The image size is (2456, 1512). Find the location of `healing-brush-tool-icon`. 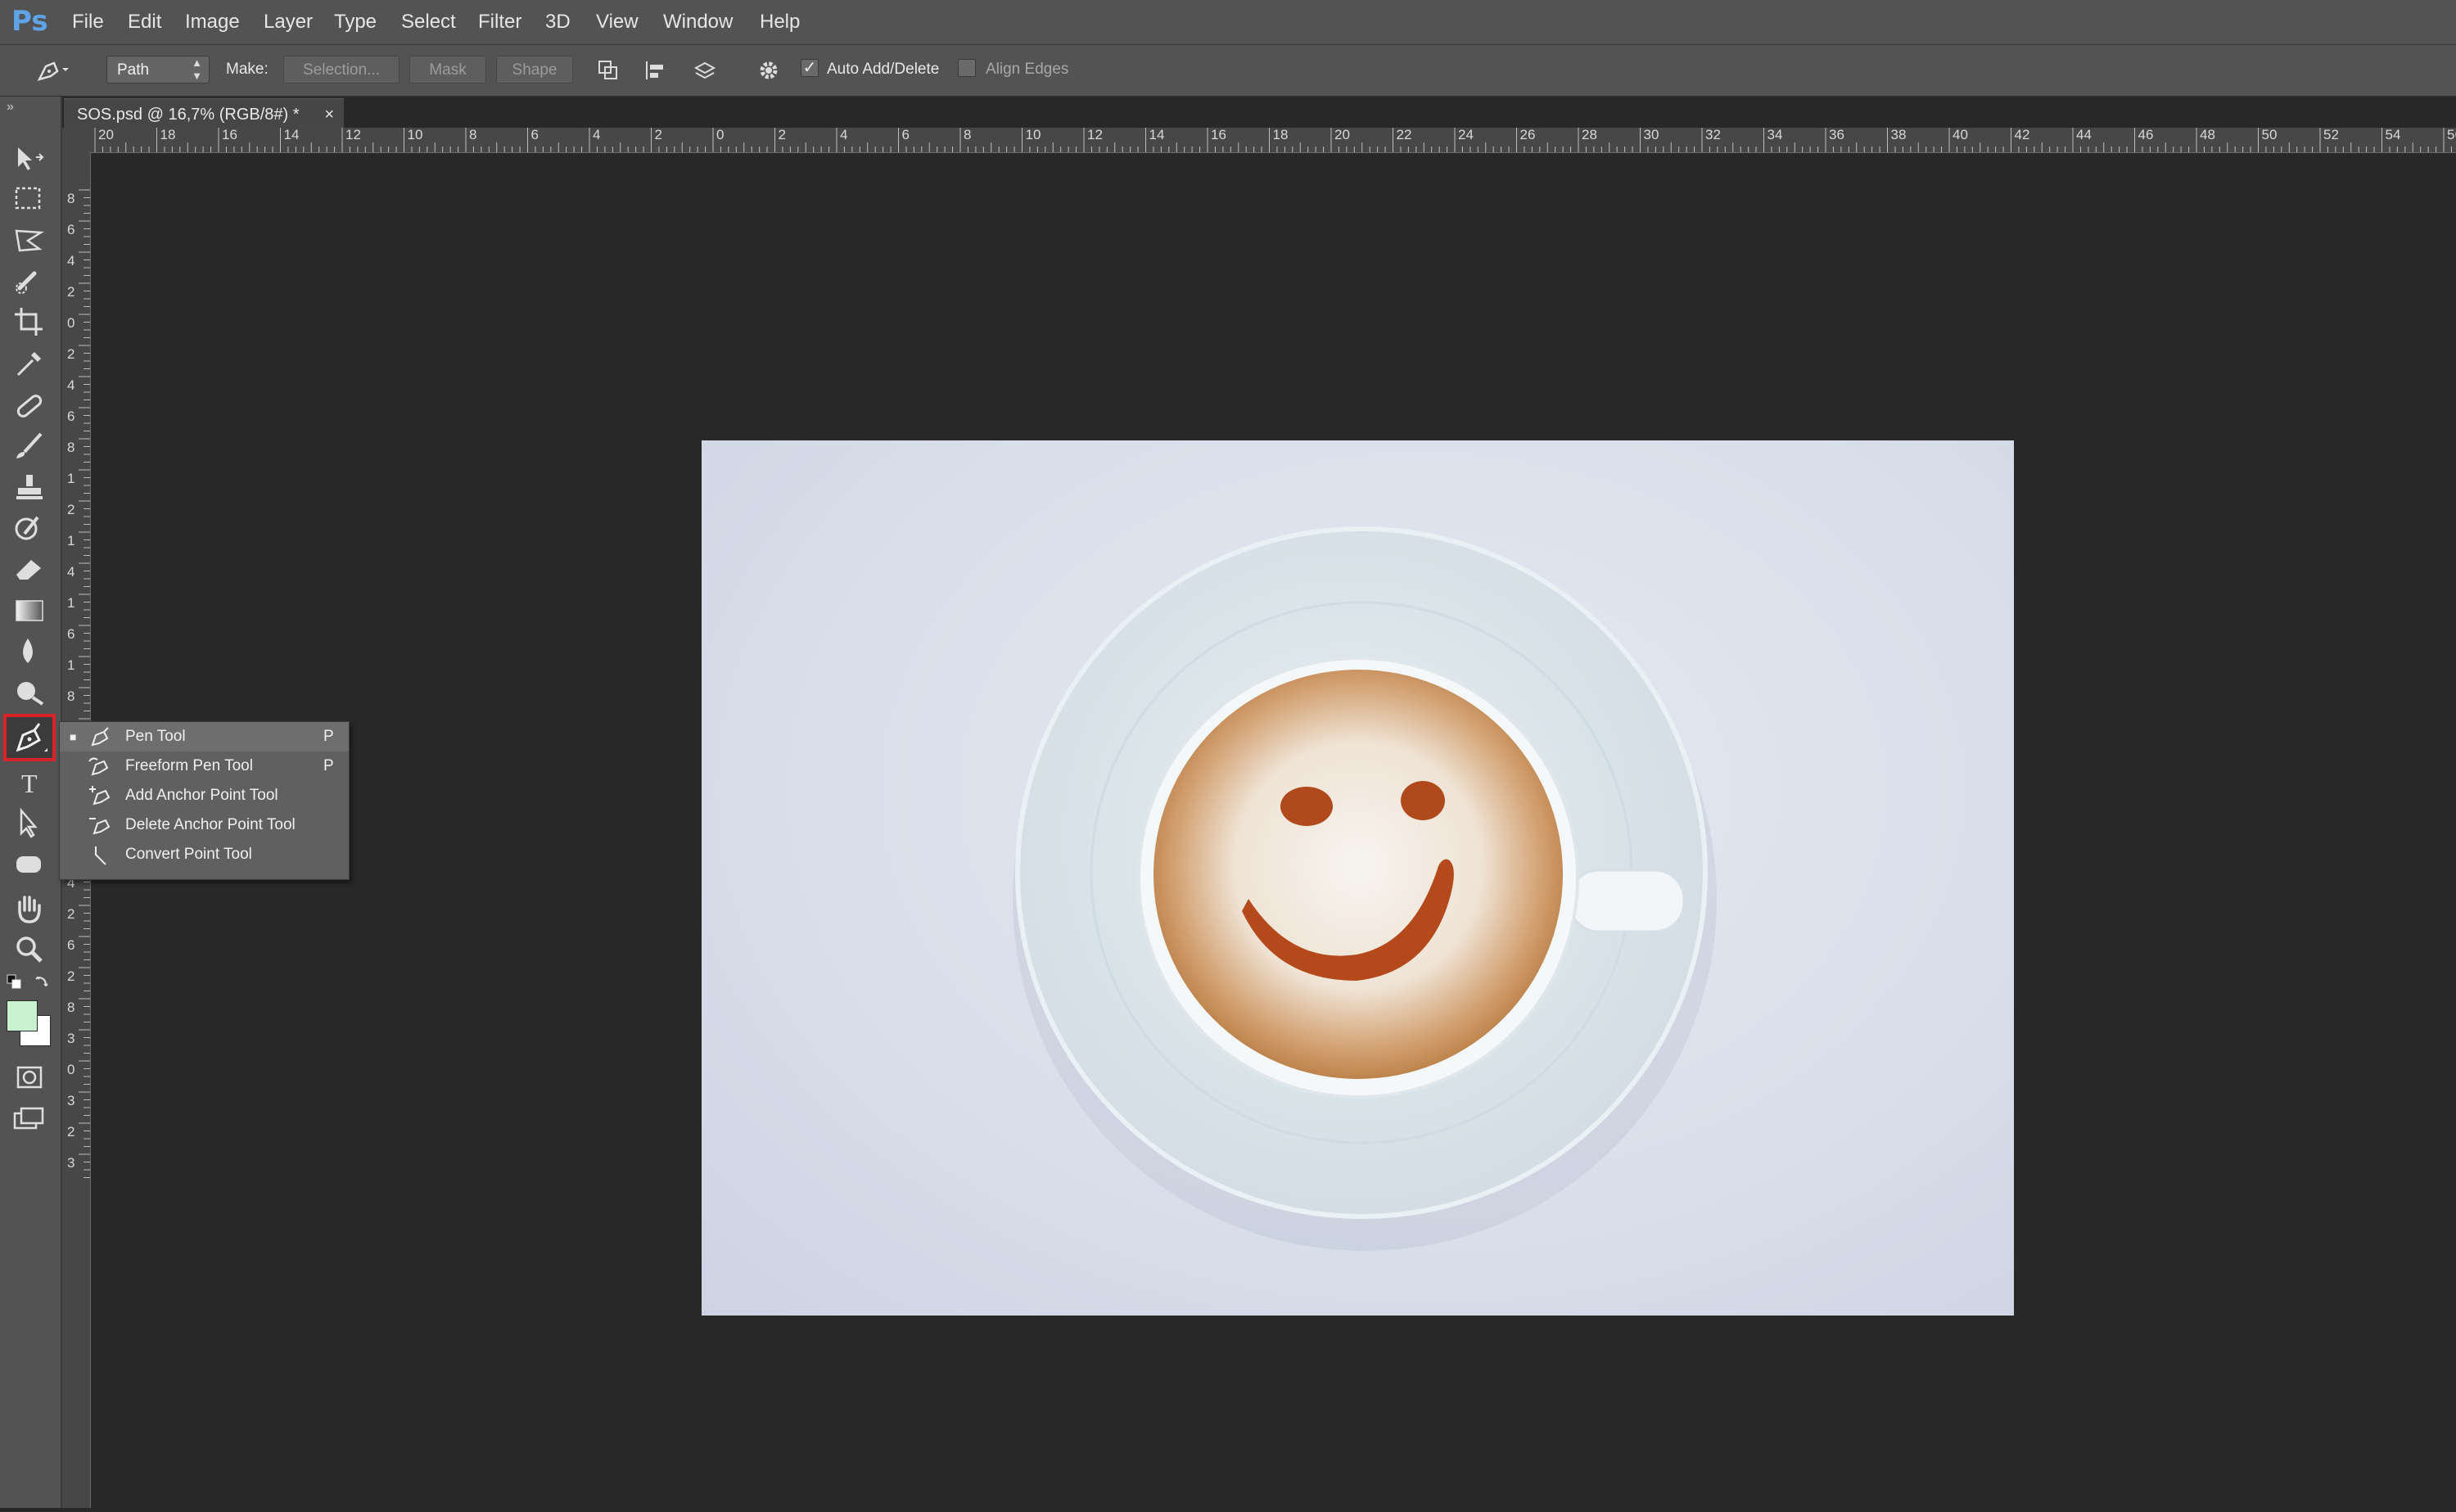

healing-brush-tool-icon is located at coordinates (29, 406).